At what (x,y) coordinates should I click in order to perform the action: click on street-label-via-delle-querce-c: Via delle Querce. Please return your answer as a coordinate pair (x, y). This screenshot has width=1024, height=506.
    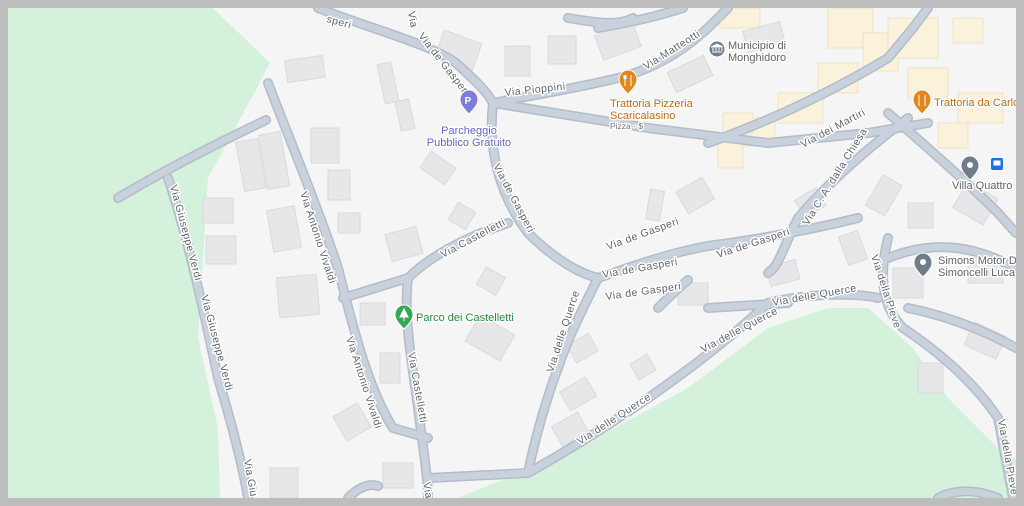
    Looking at the image, I should click on (814, 295).